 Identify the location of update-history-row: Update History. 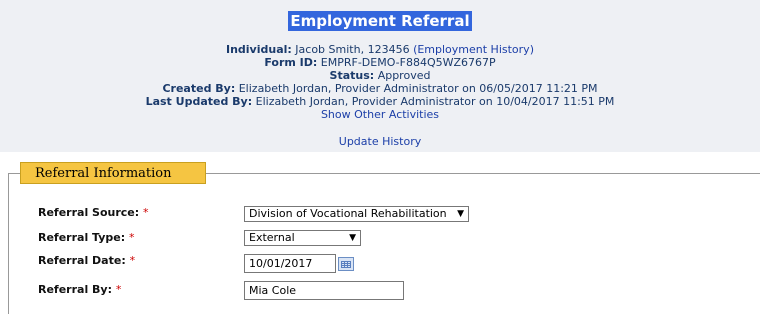
(380, 141).